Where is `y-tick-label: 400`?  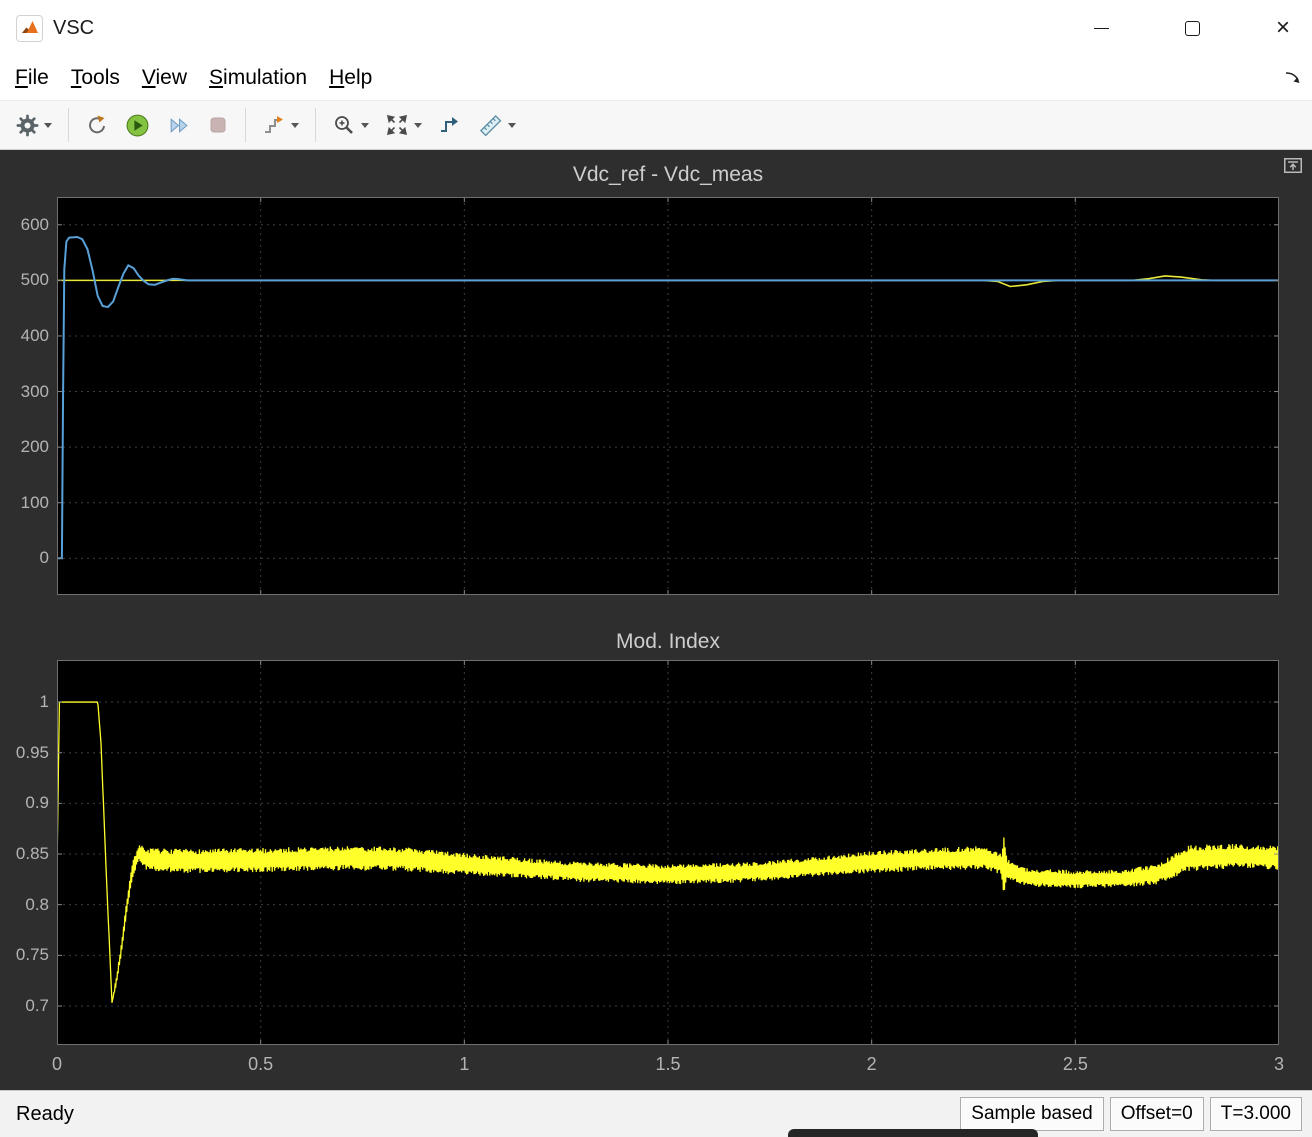 y-tick-label: 400 is located at coordinates (34, 335).